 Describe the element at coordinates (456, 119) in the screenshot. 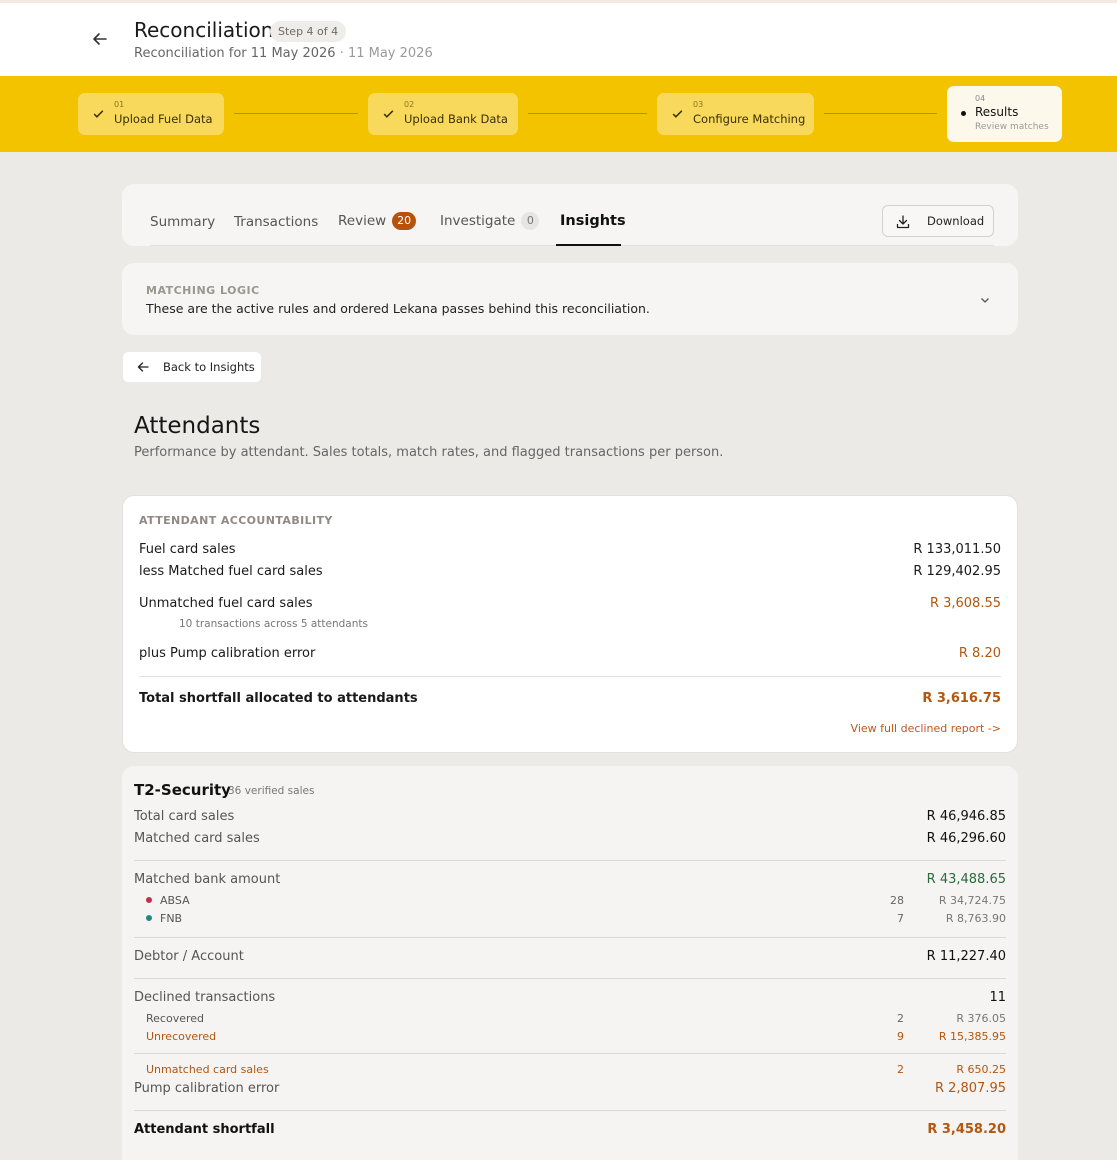

I see `step-label: Upload Bank Data` at that location.